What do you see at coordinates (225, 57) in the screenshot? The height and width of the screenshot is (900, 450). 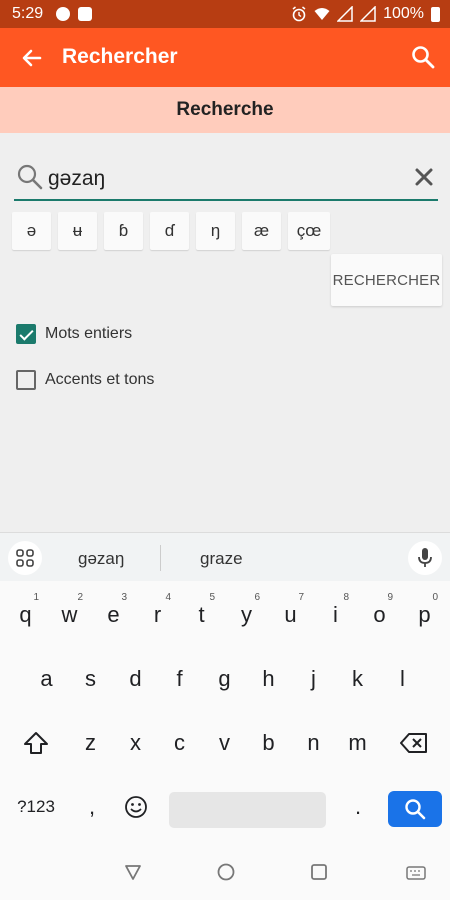 I see `app-bar: Rechercher` at bounding box center [225, 57].